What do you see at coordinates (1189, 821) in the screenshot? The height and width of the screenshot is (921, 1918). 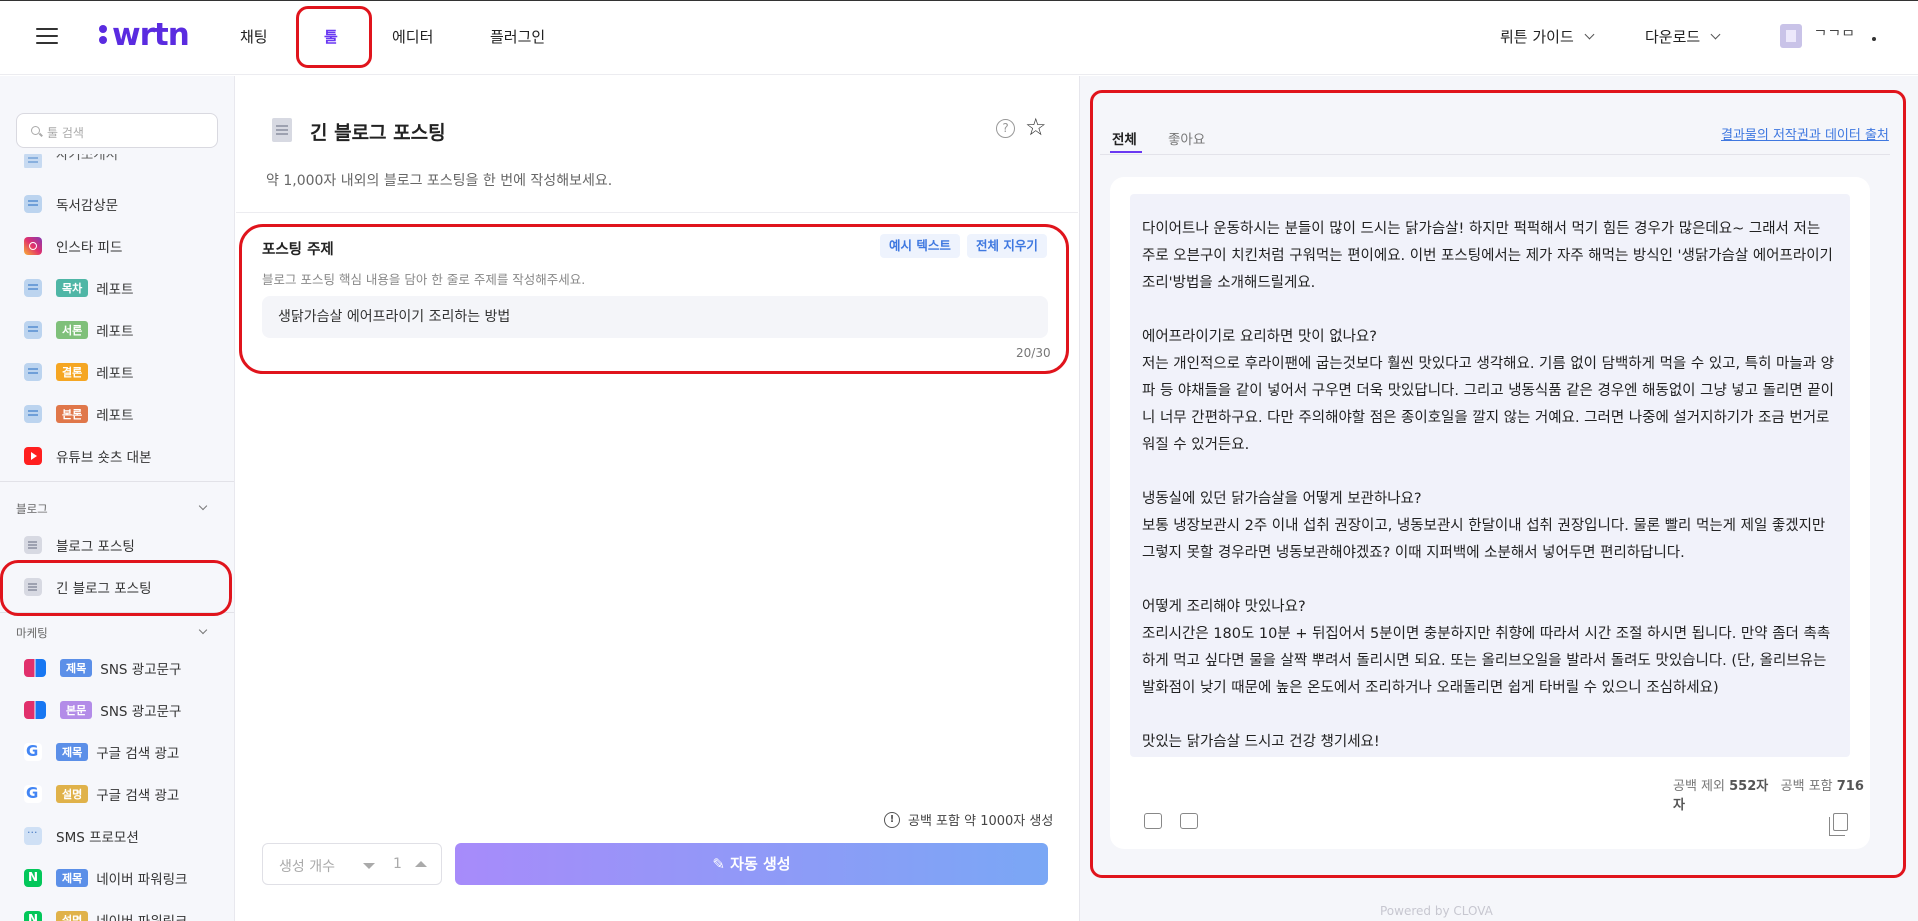 I see `thumbs-down-icon` at bounding box center [1189, 821].